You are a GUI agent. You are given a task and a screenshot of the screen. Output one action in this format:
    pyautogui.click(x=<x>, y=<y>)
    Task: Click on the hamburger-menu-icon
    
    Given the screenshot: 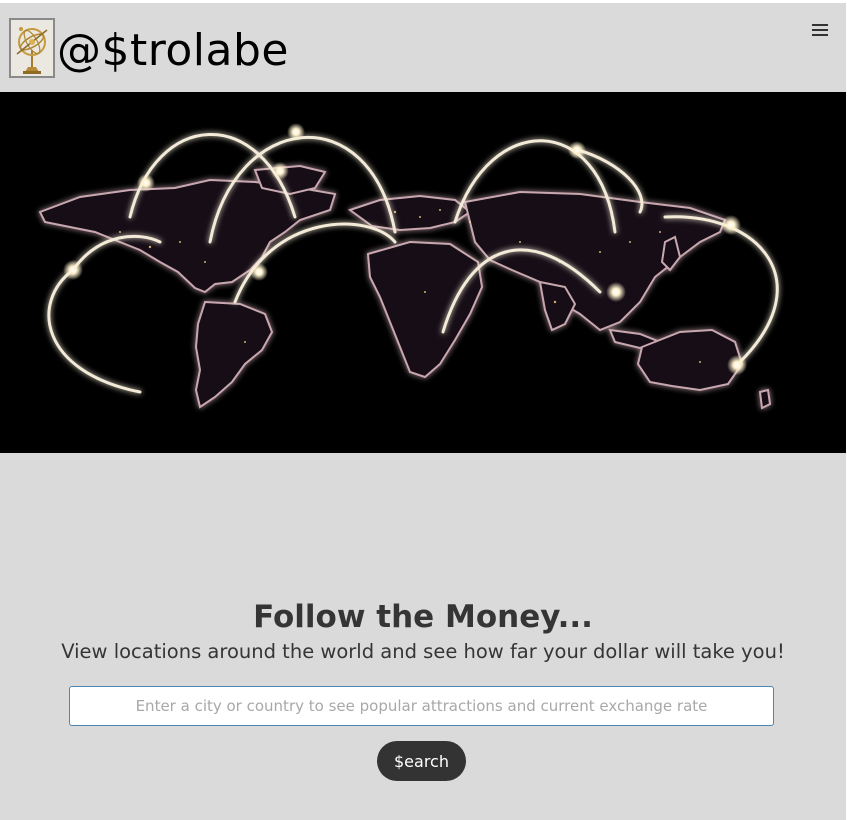 What is the action you would take?
    pyautogui.click(x=820, y=30)
    